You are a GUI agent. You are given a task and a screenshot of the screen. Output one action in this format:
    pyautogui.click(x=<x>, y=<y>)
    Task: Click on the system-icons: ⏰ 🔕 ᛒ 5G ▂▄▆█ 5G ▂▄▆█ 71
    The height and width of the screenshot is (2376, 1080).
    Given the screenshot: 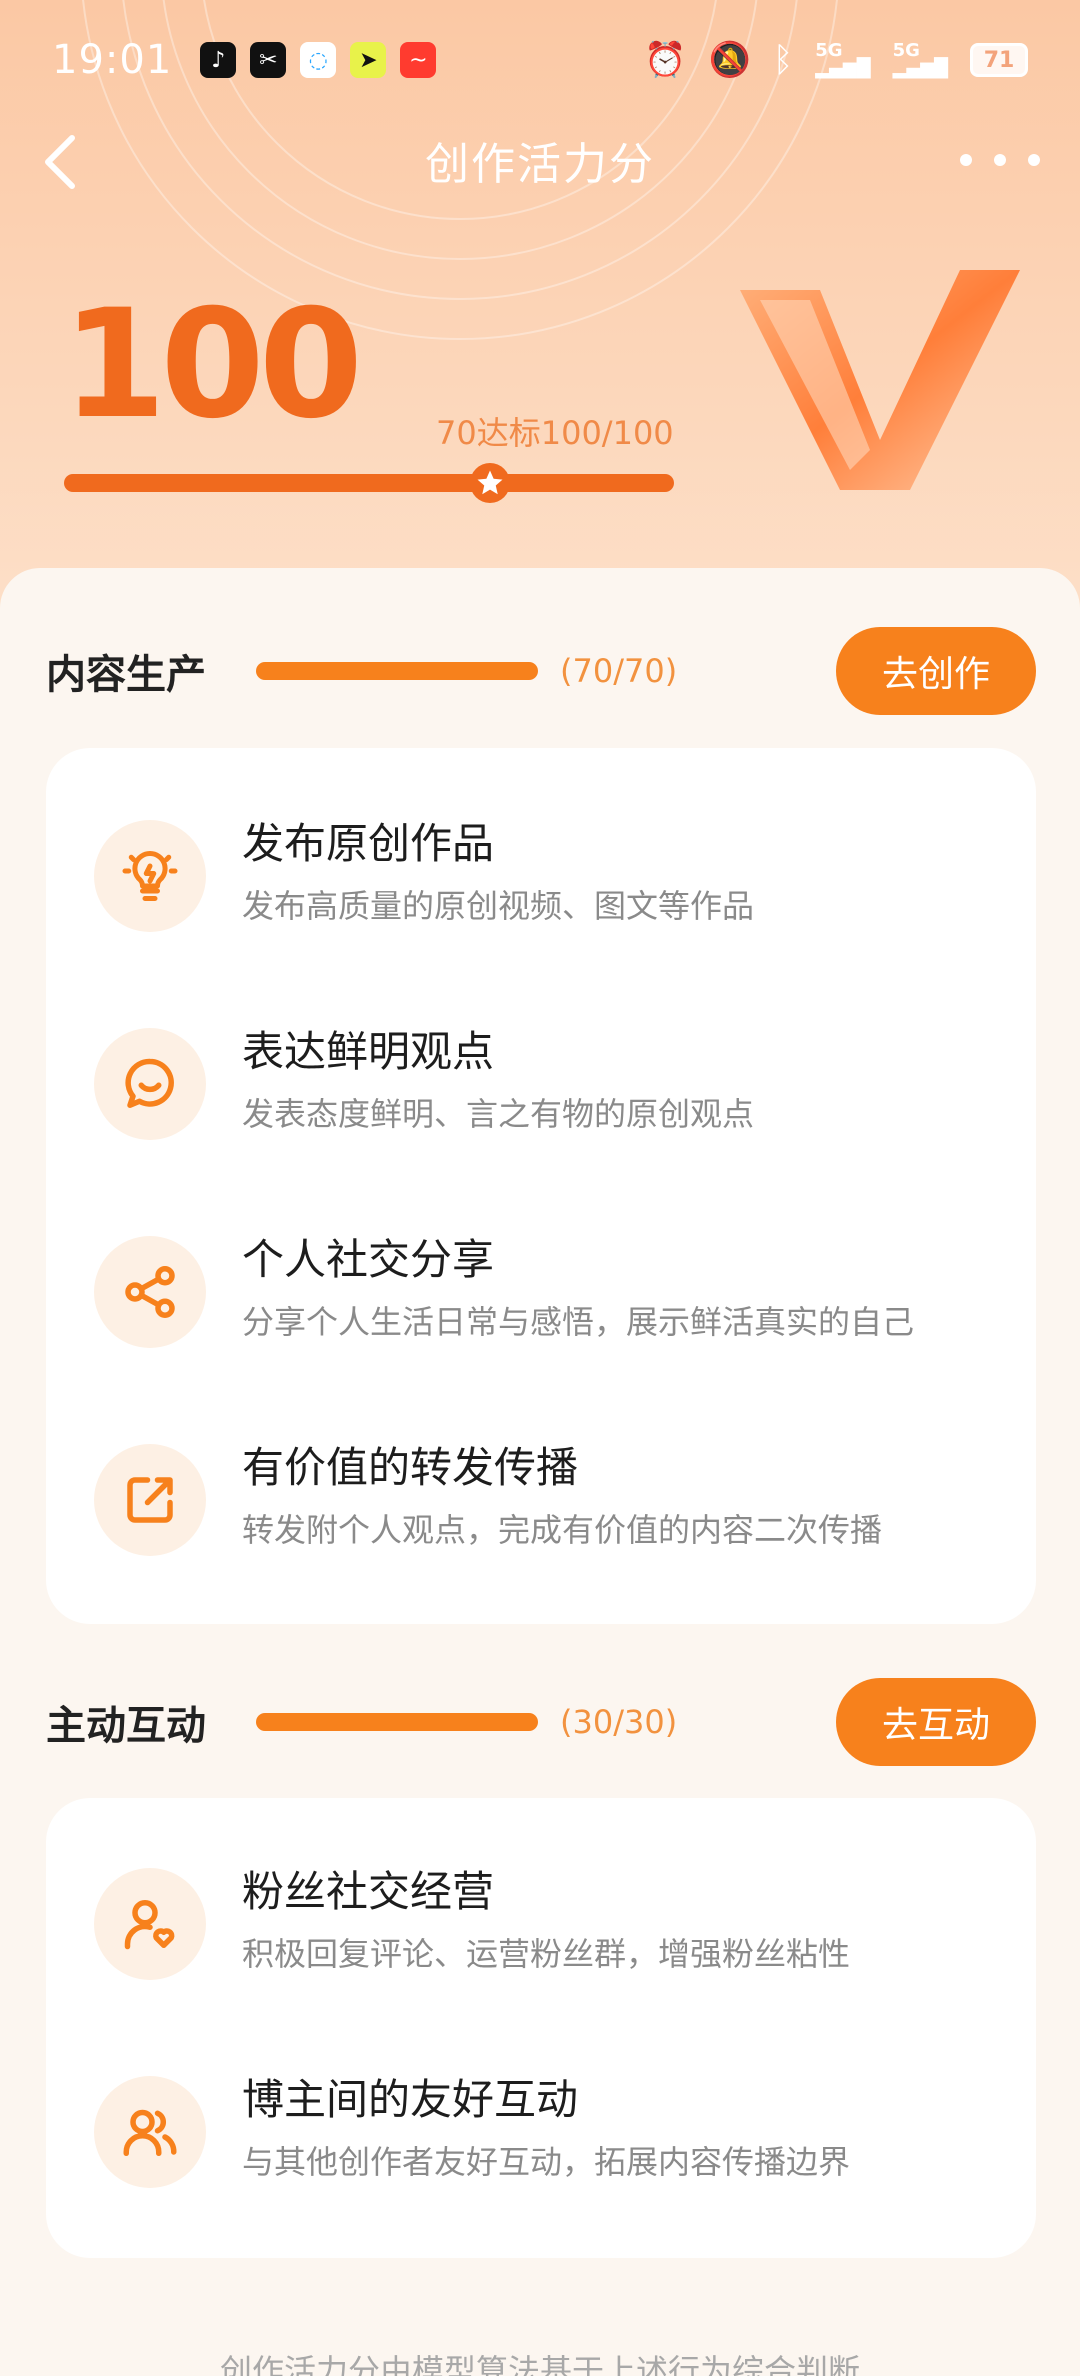 What is the action you would take?
    pyautogui.click(x=836, y=60)
    